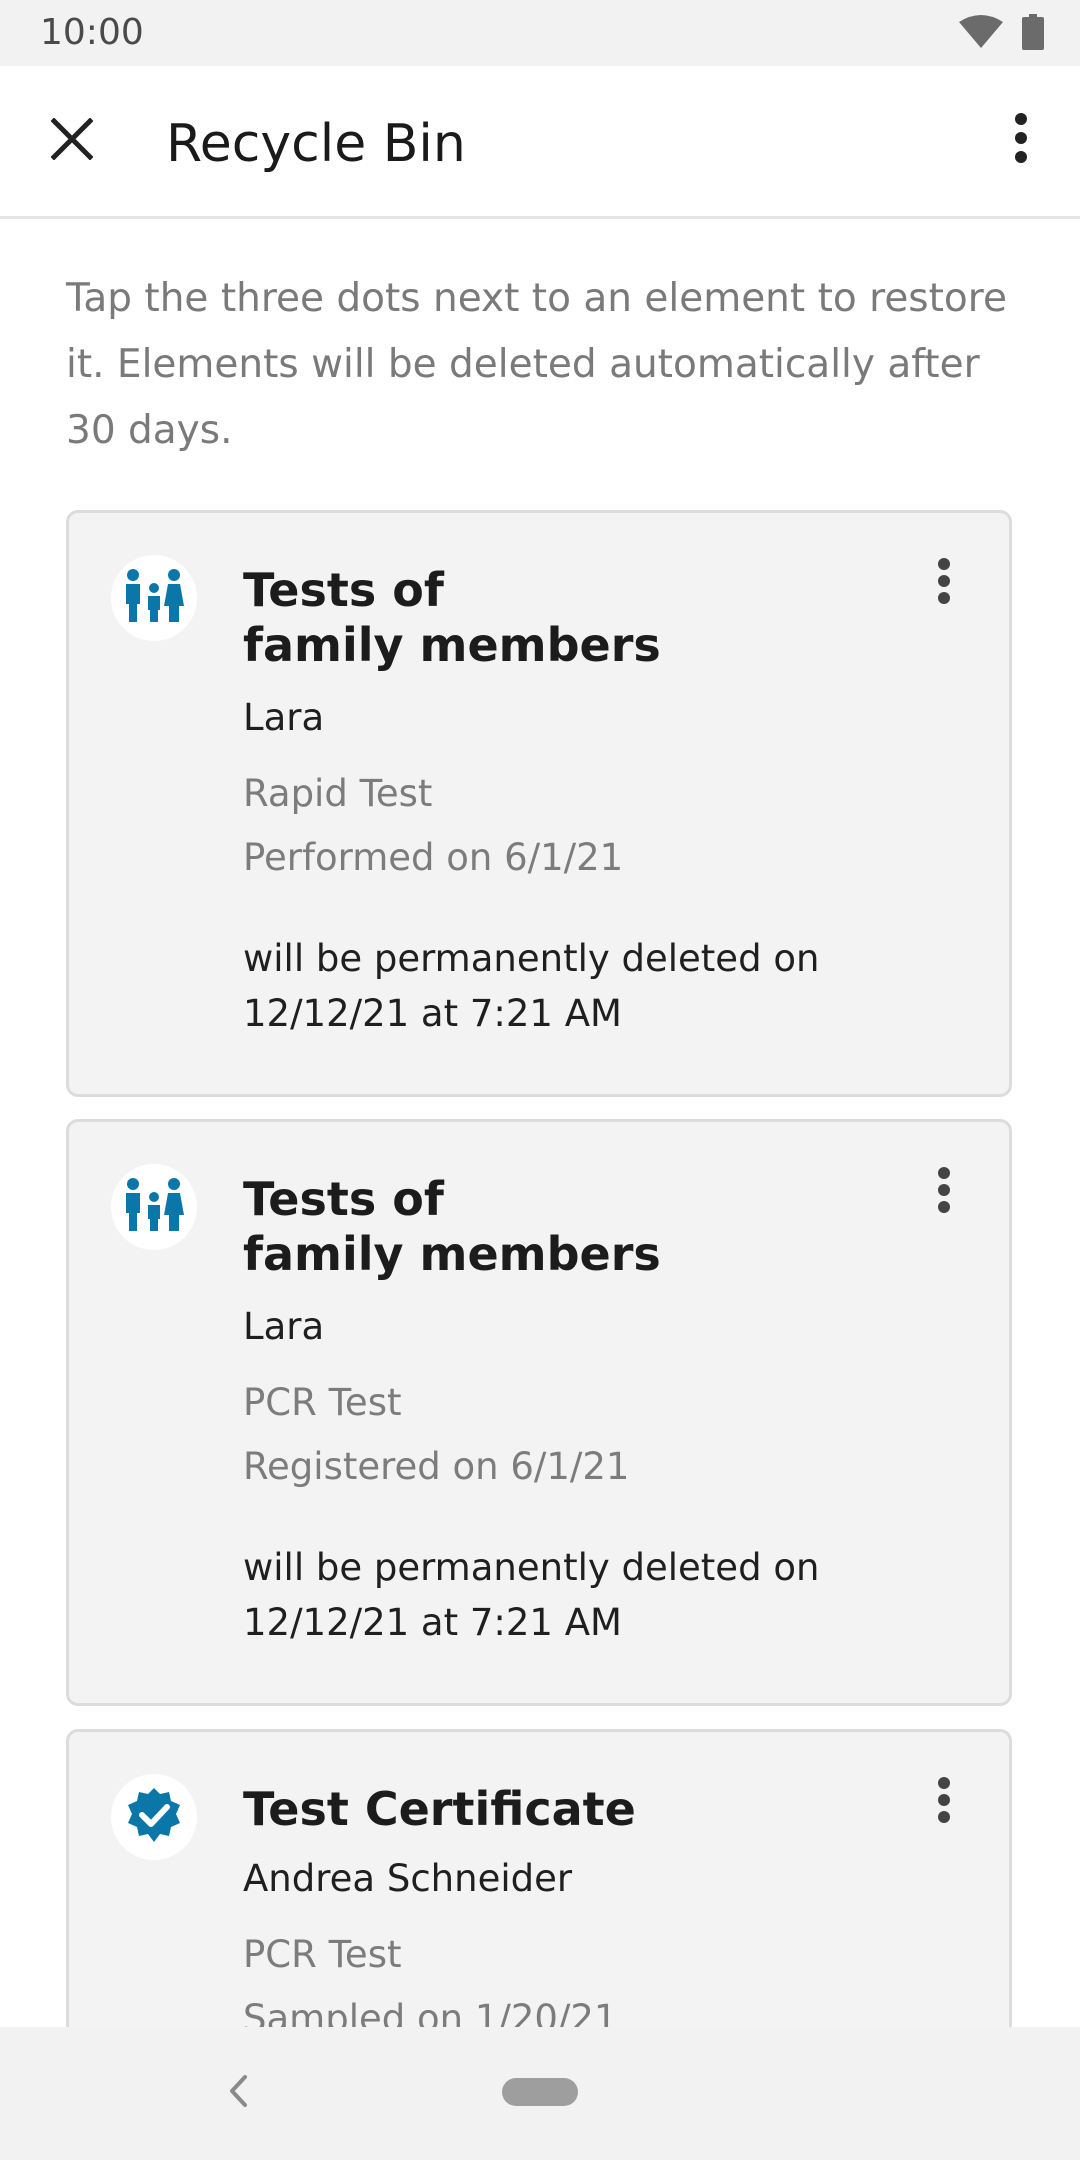  What do you see at coordinates (430, 1975) in the screenshot?
I see `card-meta: PCR Test Sampled on 1/20/21` at bounding box center [430, 1975].